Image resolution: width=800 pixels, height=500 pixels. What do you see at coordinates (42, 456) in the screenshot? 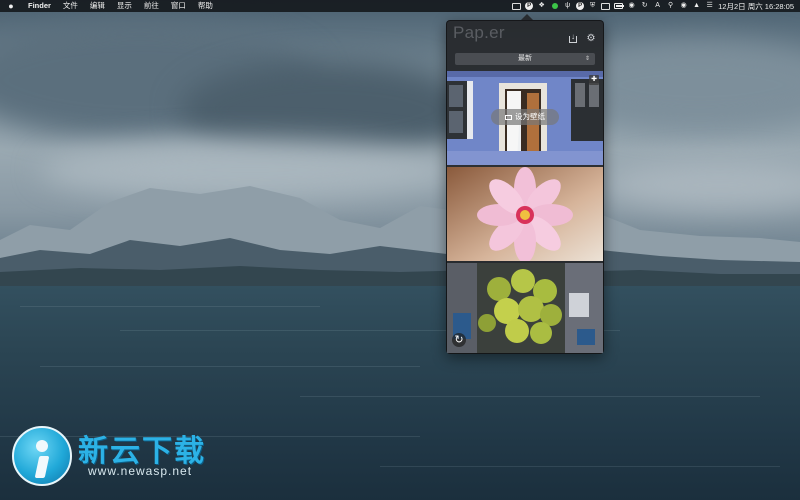
I see `newasp-logo-icon` at bounding box center [42, 456].